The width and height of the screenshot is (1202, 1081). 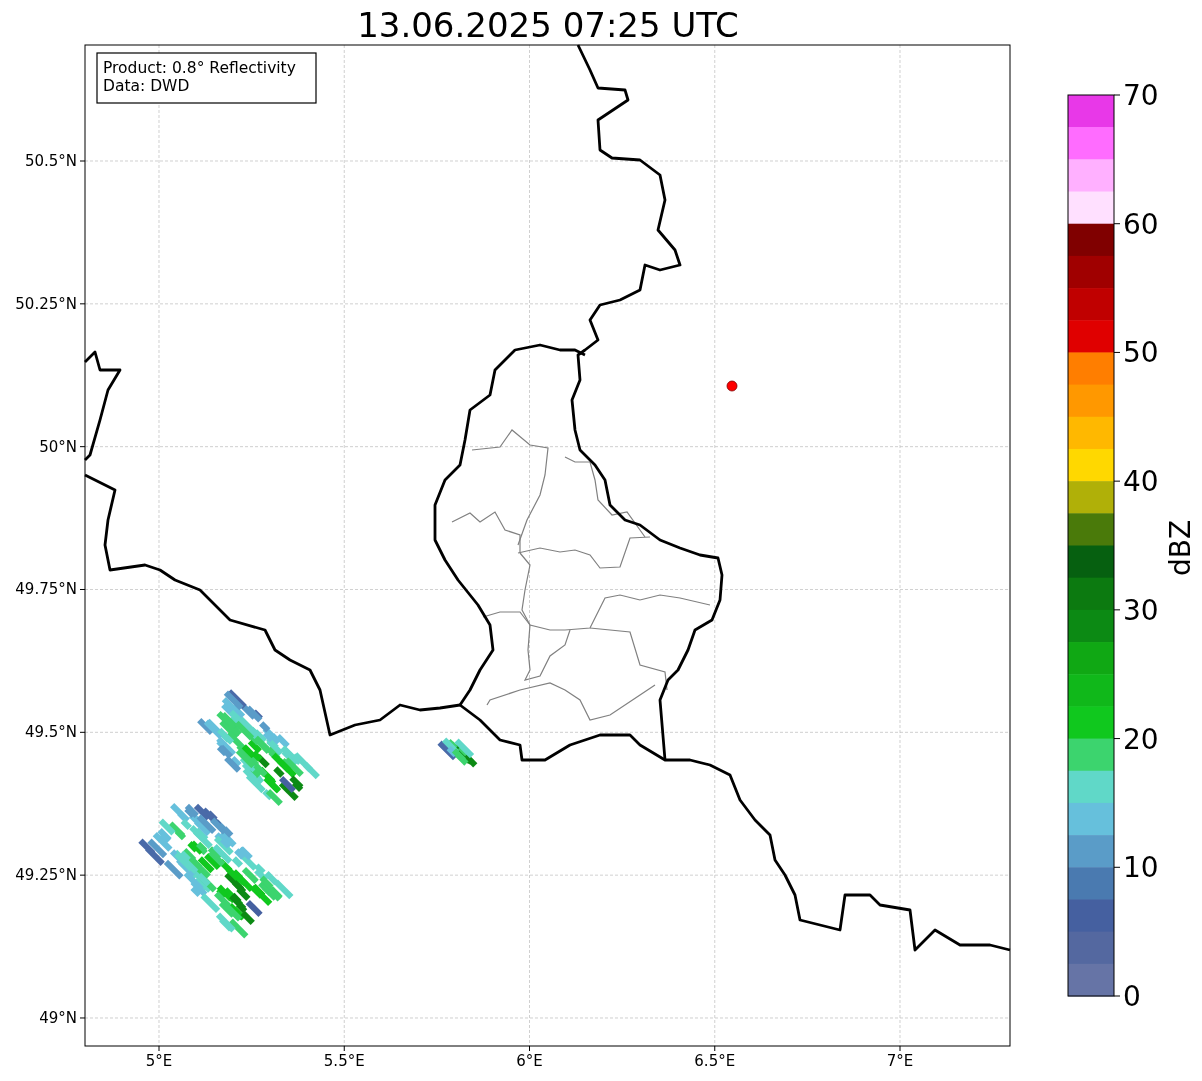 What do you see at coordinates (1180, 548) in the screenshot?
I see `colorbar-label: dBZ` at bounding box center [1180, 548].